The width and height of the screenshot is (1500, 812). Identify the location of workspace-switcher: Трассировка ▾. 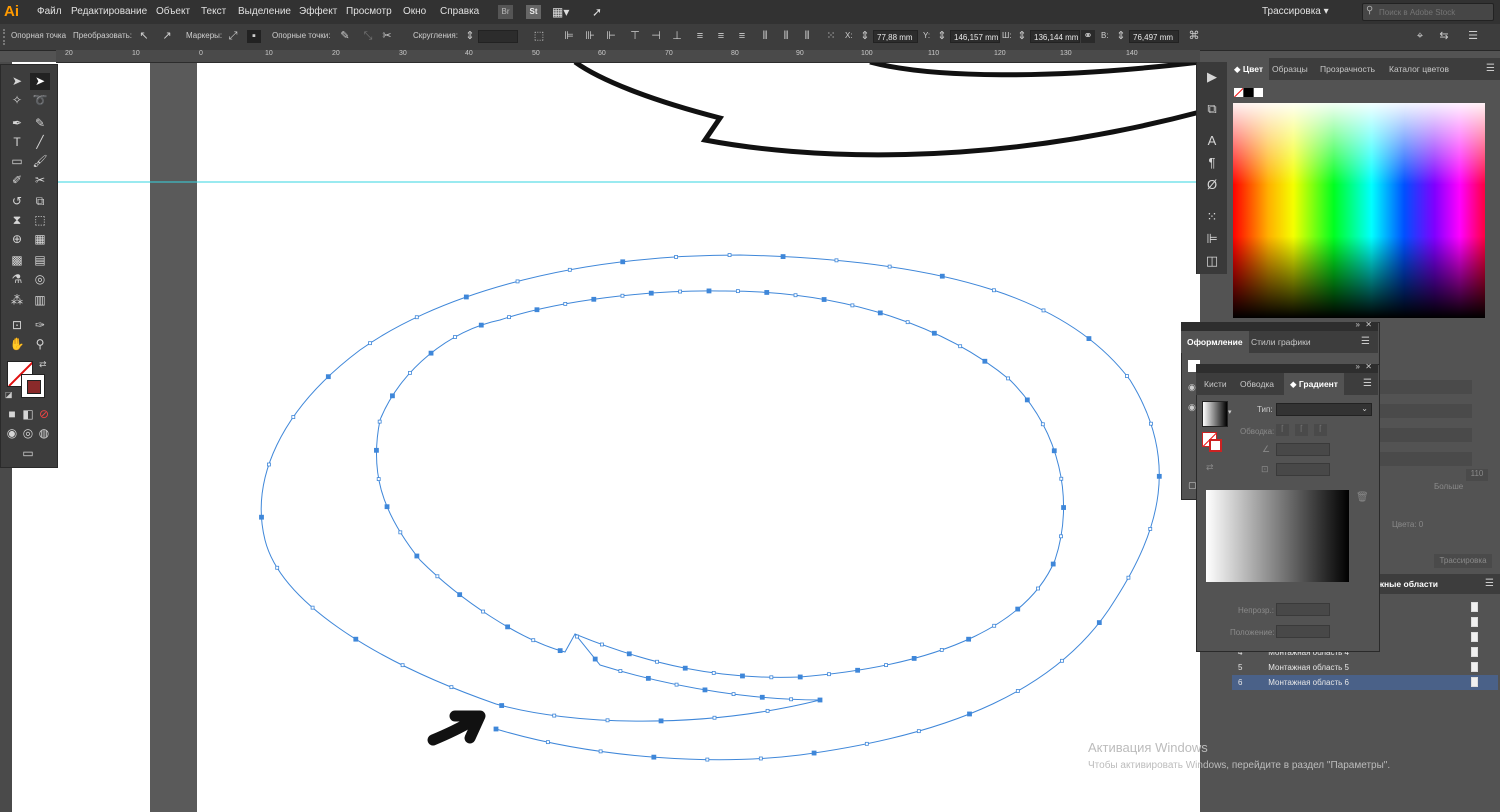
(1308, 12).